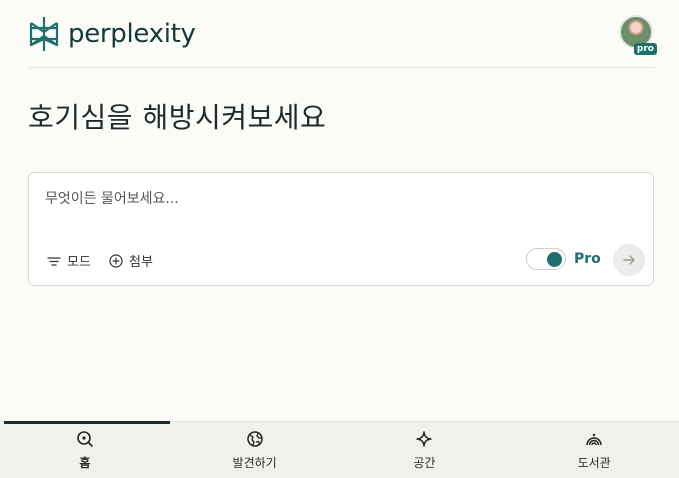  I want to click on pro-badge: pro, so click(645, 49).